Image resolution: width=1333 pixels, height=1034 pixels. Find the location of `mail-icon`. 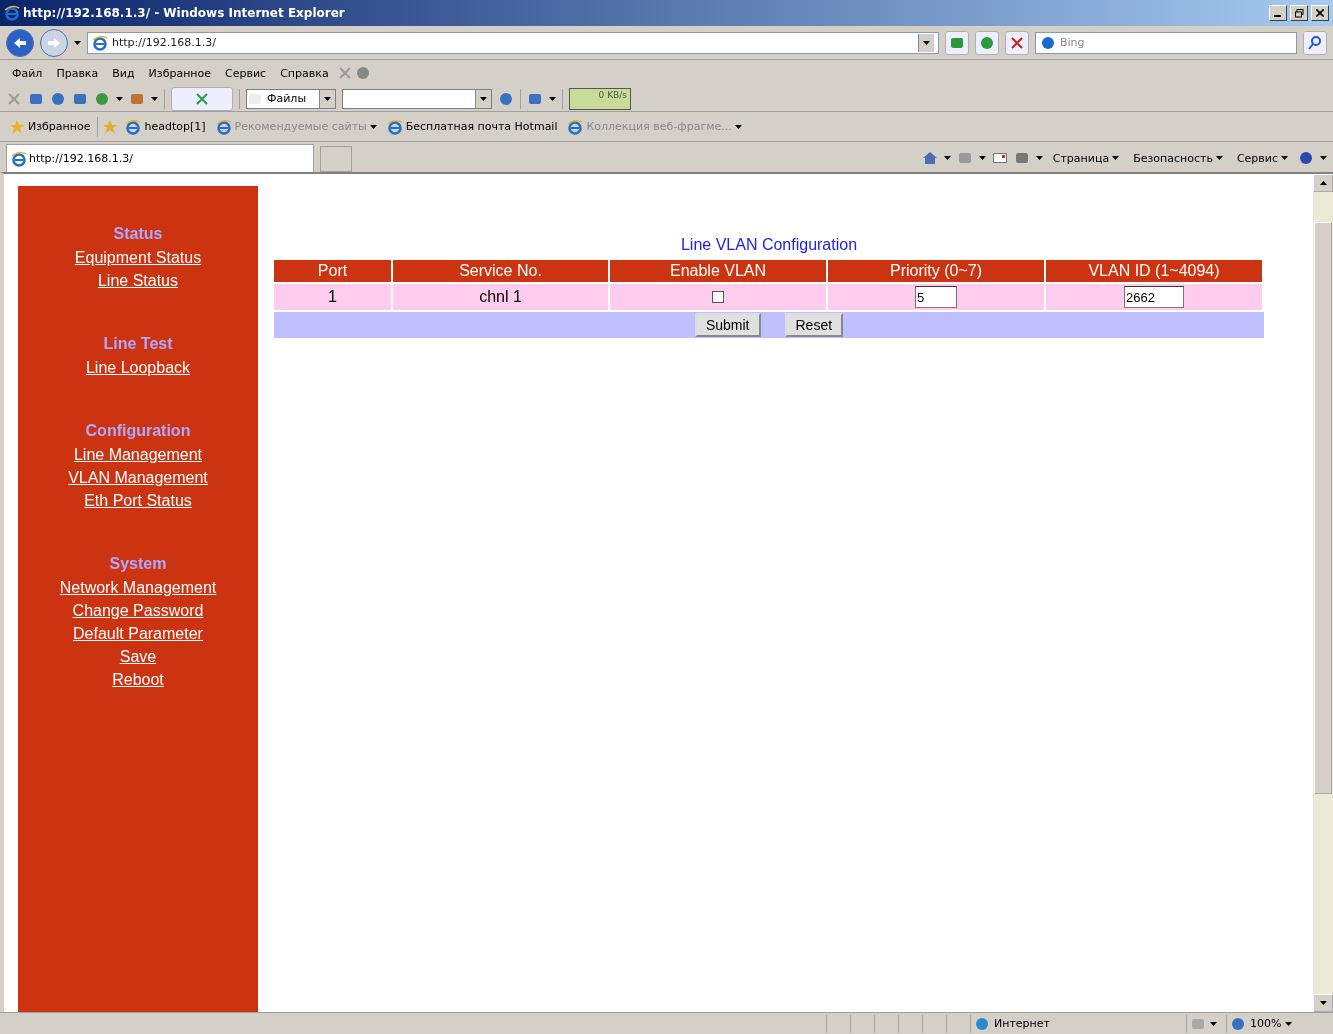

mail-icon is located at coordinates (999, 158).